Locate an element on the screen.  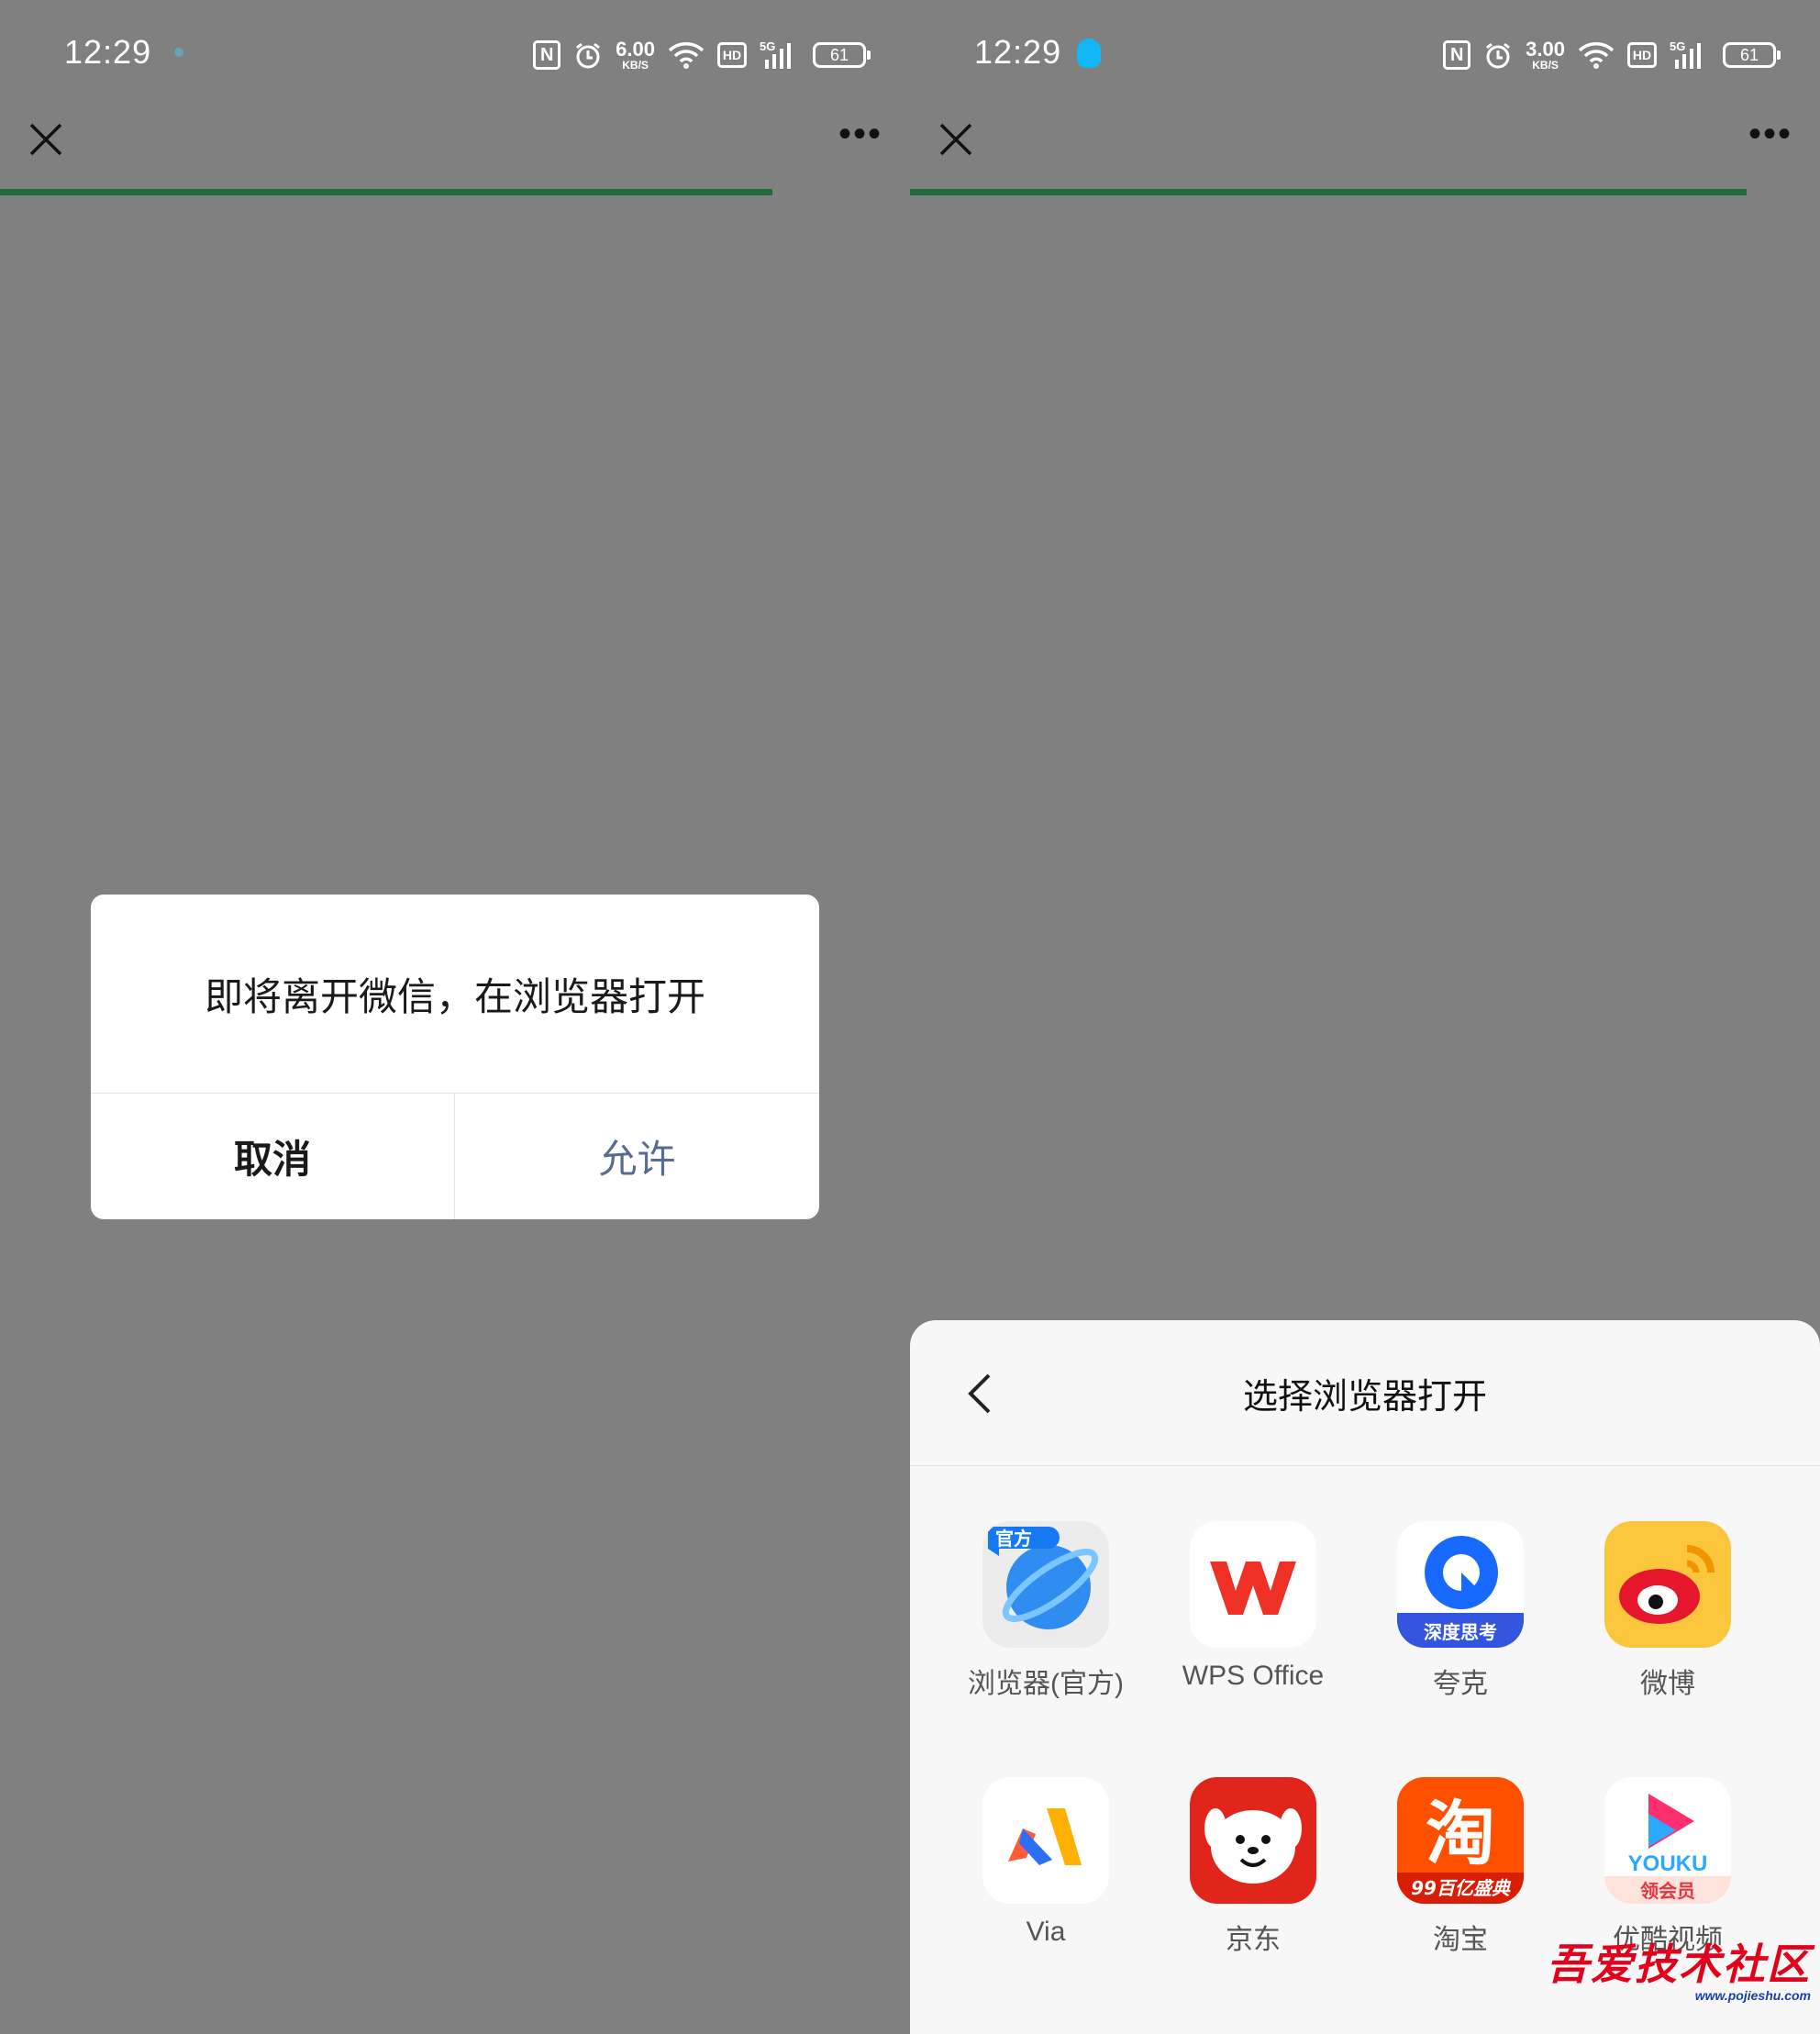
watermark-text: 吾爱技术社区 is located at coordinates (1679, 1964).